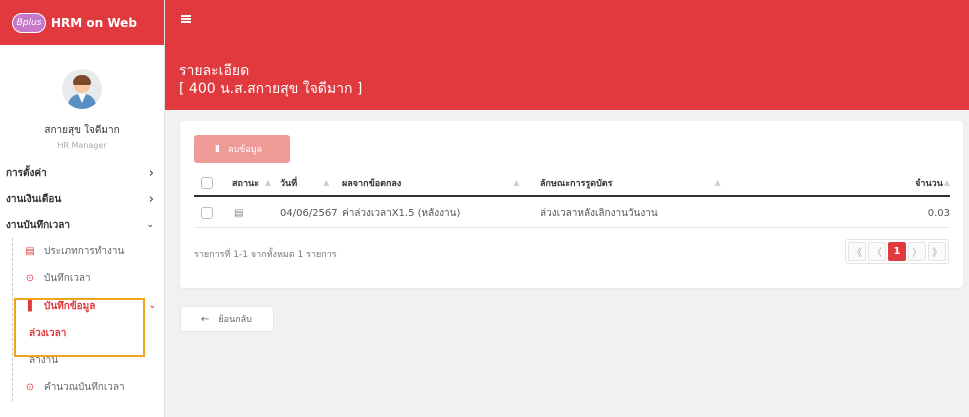 This screenshot has height=417, width=969. Describe the element at coordinates (38, 225) in the screenshot. I see `menu-timekeeping-label: งานบันทึกเวลา` at that location.